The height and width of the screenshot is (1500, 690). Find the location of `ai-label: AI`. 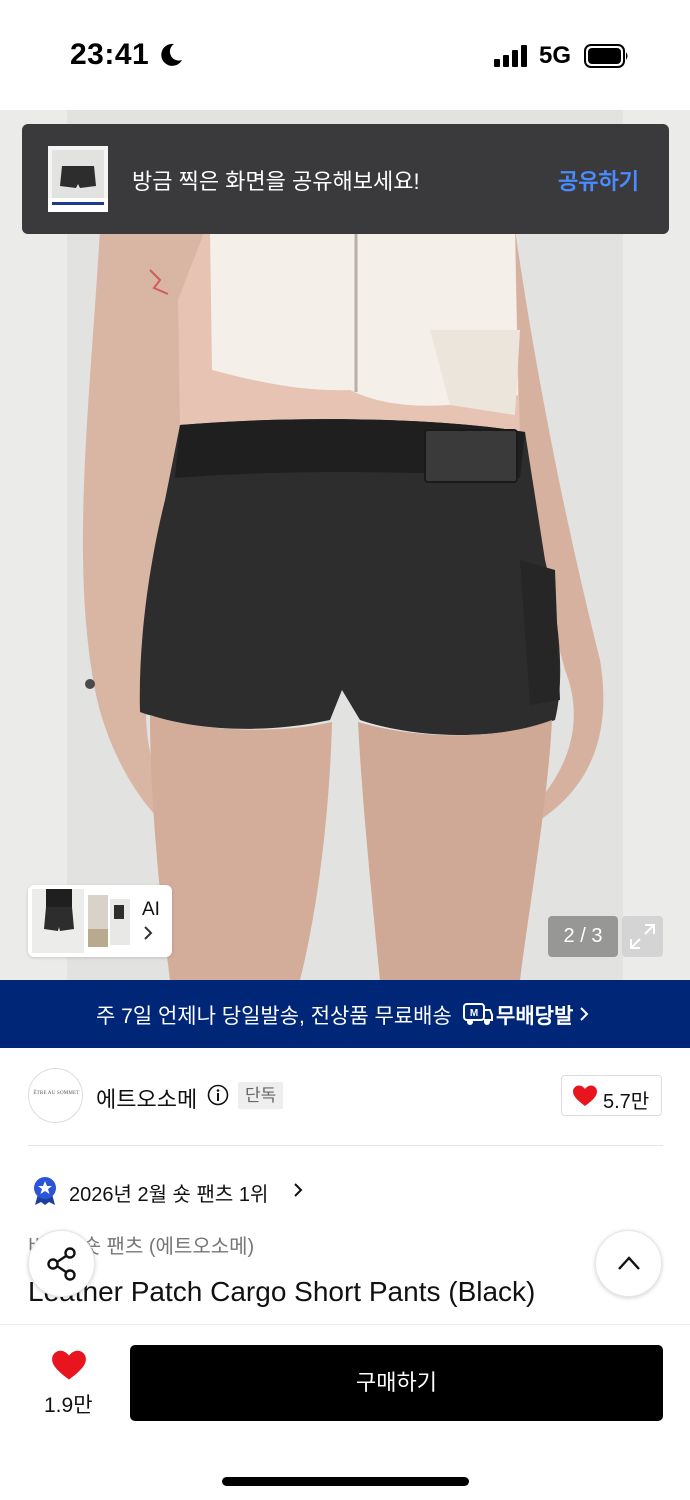

ai-label: AI is located at coordinates (151, 909).